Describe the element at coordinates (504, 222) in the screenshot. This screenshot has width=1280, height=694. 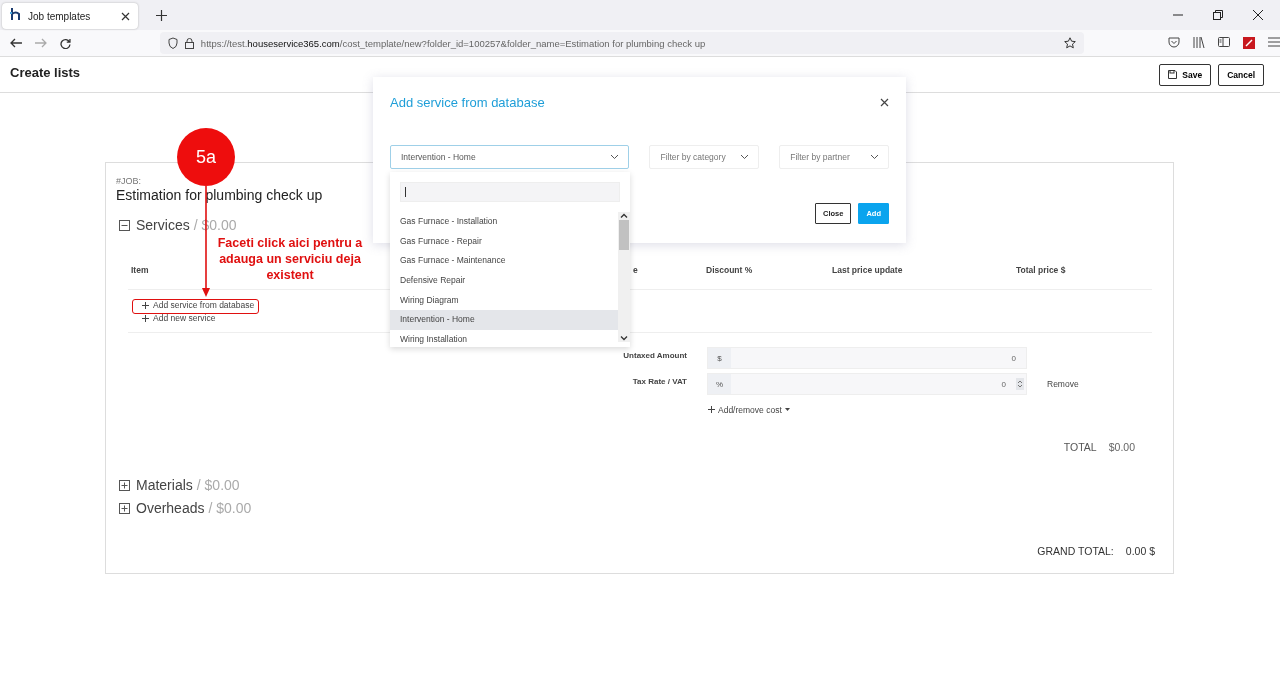
I see `dropdown-option: Gas Furnace - Installation` at that location.